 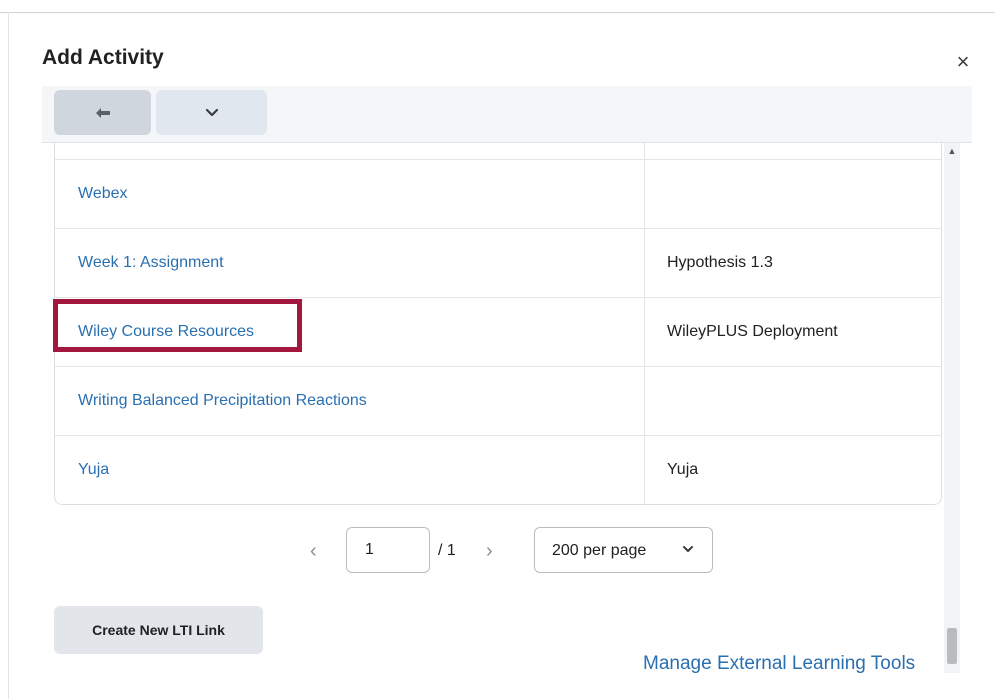 What do you see at coordinates (498, 151) in the screenshot?
I see `table-row-partial` at bounding box center [498, 151].